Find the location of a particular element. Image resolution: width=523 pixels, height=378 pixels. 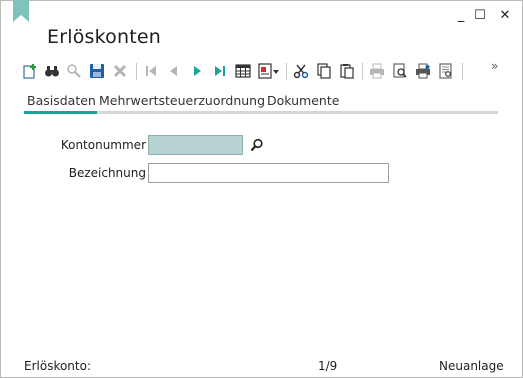

binoculars-icon is located at coordinates (52, 71).